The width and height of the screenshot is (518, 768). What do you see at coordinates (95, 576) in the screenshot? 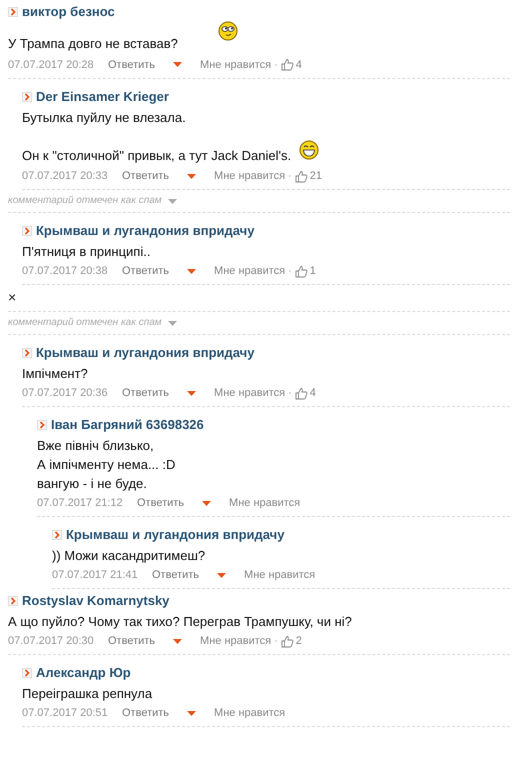
I see `comment-date: 07.07.2017 21:41` at bounding box center [95, 576].